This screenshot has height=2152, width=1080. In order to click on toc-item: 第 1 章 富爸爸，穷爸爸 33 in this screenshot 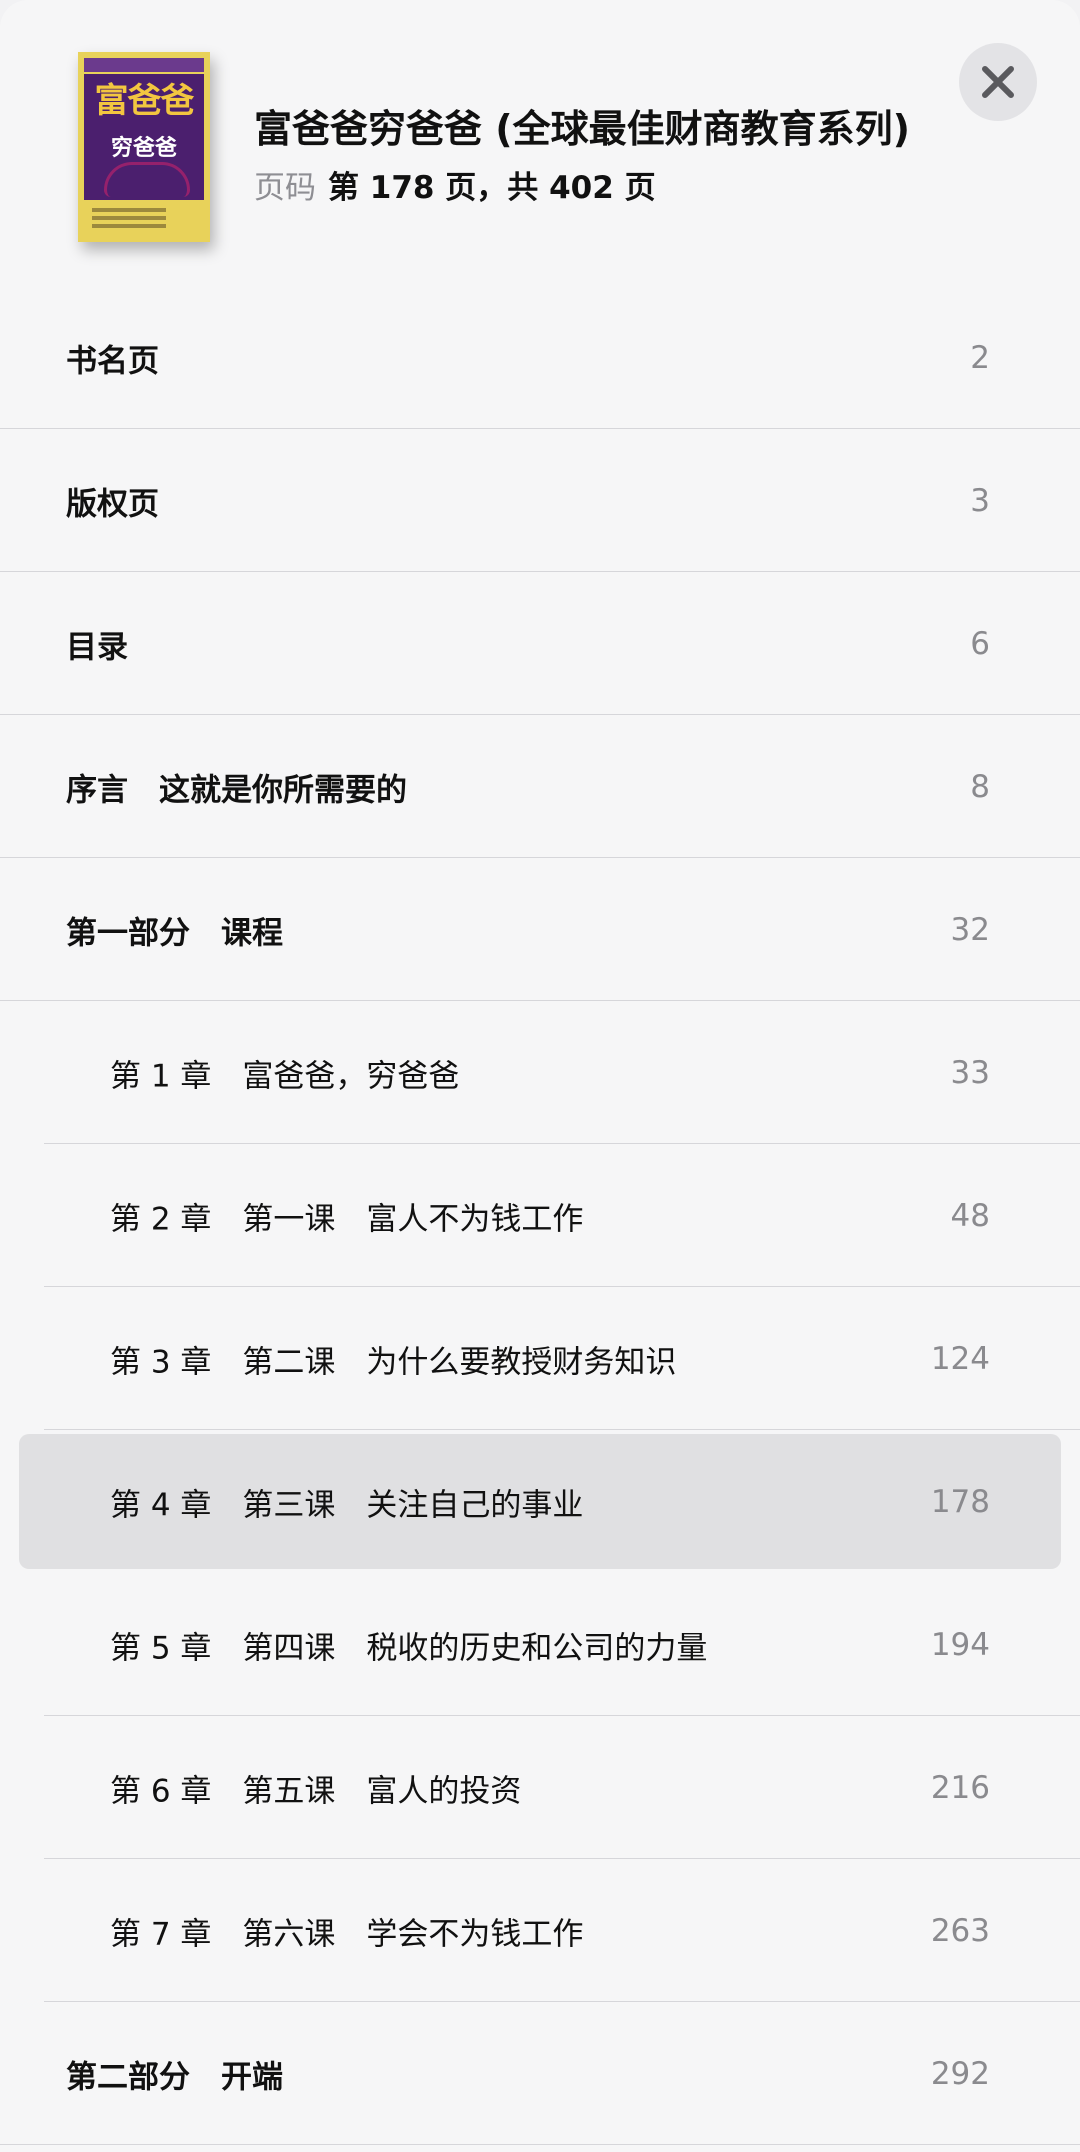, I will do `click(540, 1072)`.